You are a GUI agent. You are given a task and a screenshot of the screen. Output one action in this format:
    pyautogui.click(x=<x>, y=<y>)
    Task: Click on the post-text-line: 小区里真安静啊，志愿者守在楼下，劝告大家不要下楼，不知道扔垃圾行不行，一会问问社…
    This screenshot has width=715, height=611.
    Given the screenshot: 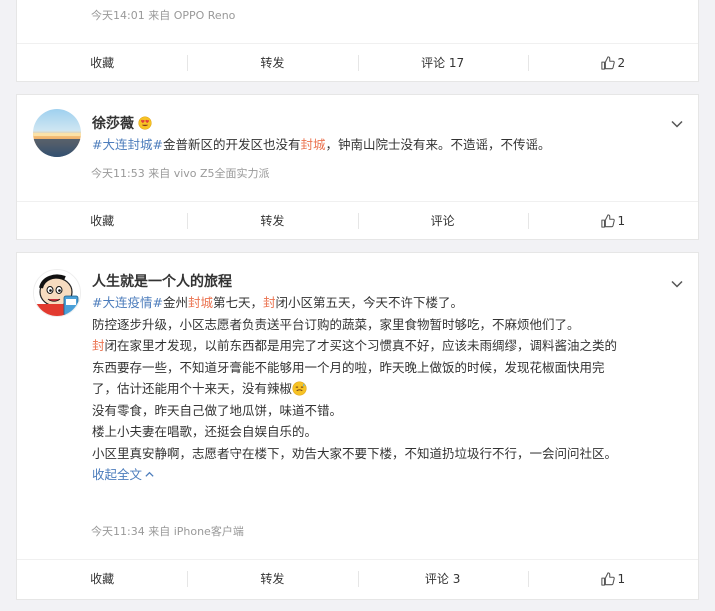 What is the action you would take?
    pyautogui.click(x=355, y=453)
    